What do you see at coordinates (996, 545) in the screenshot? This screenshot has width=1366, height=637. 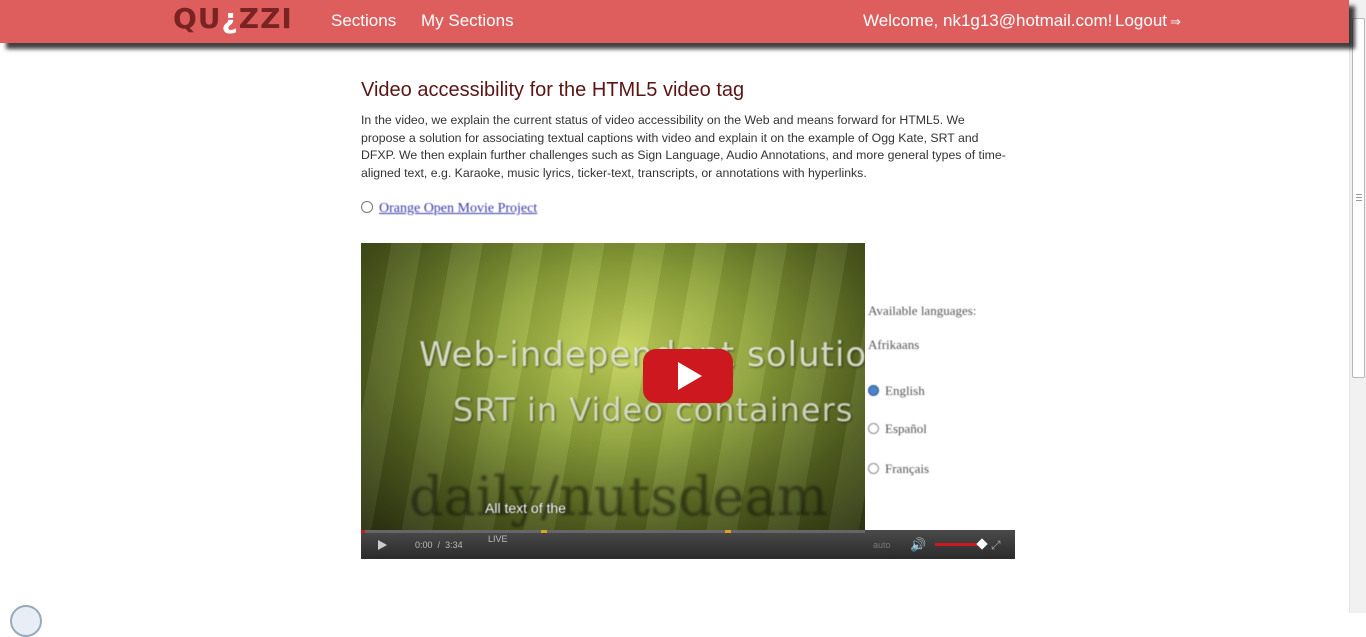 I see `fullscreen-icon: ⤢` at bounding box center [996, 545].